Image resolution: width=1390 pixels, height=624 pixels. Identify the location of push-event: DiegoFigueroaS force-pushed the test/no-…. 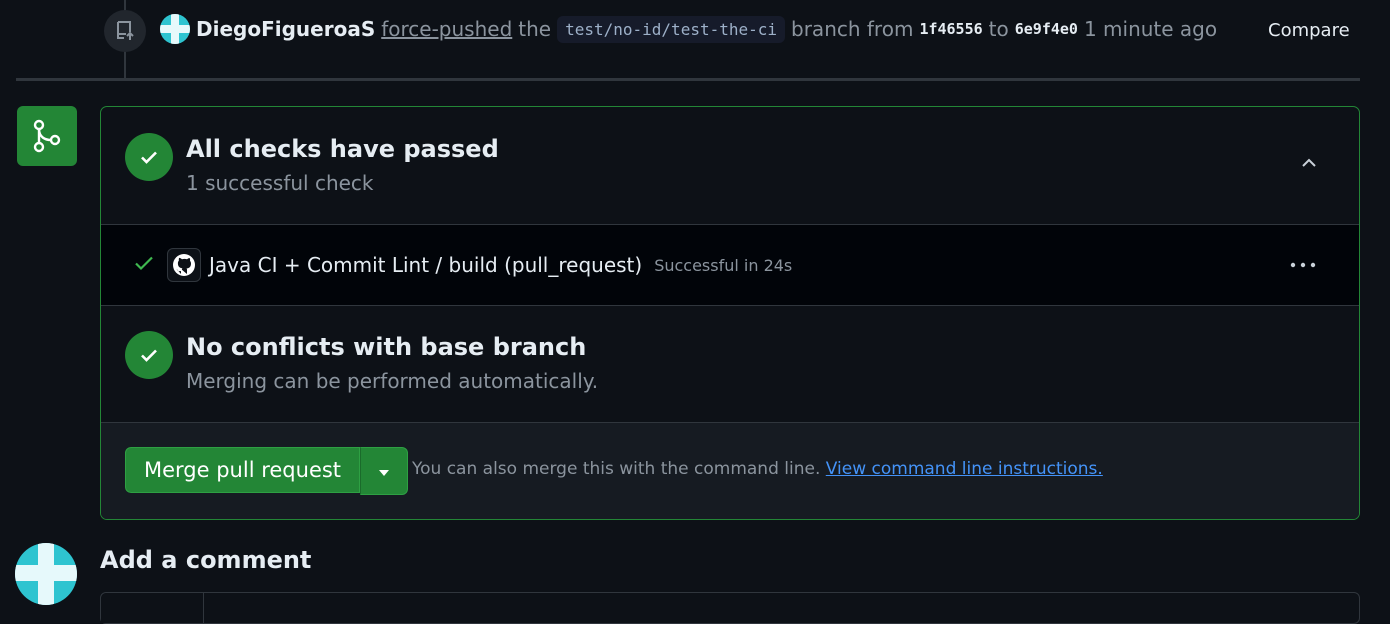
(688, 29).